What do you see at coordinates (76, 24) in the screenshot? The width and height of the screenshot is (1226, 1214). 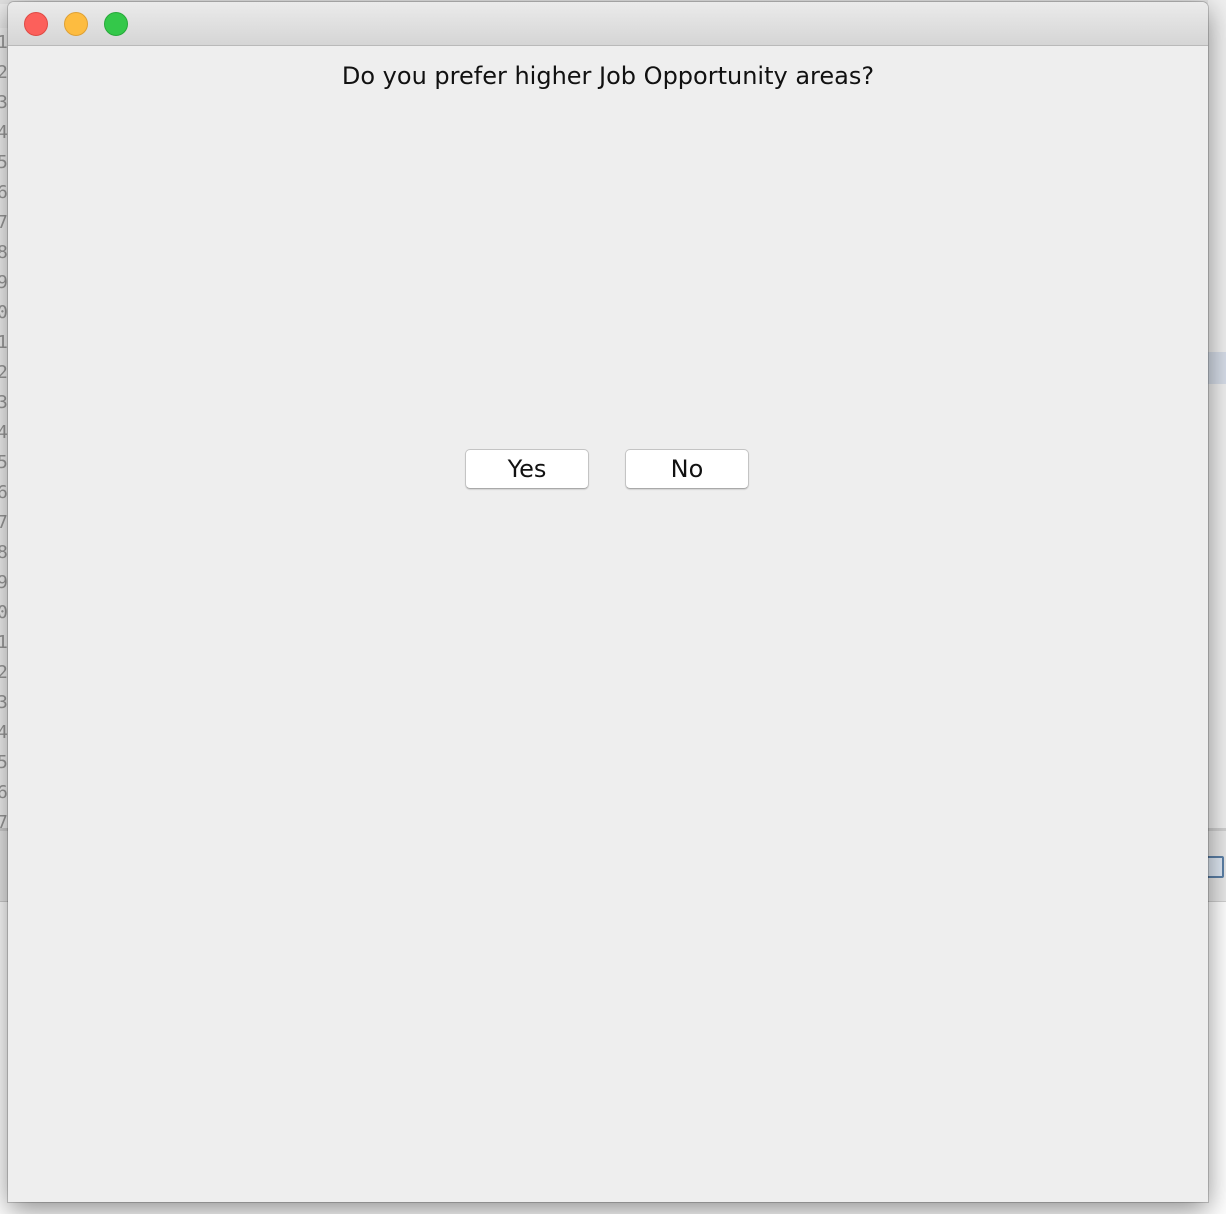 I see `minimize-icon` at bounding box center [76, 24].